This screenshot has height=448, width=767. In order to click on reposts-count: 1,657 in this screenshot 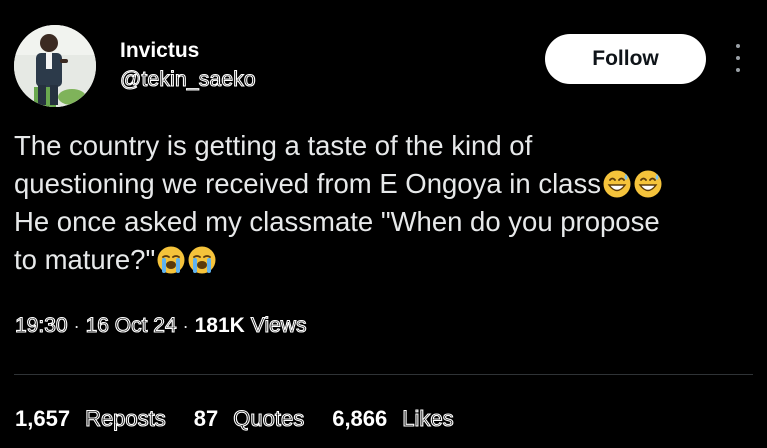, I will do `click(43, 418)`.